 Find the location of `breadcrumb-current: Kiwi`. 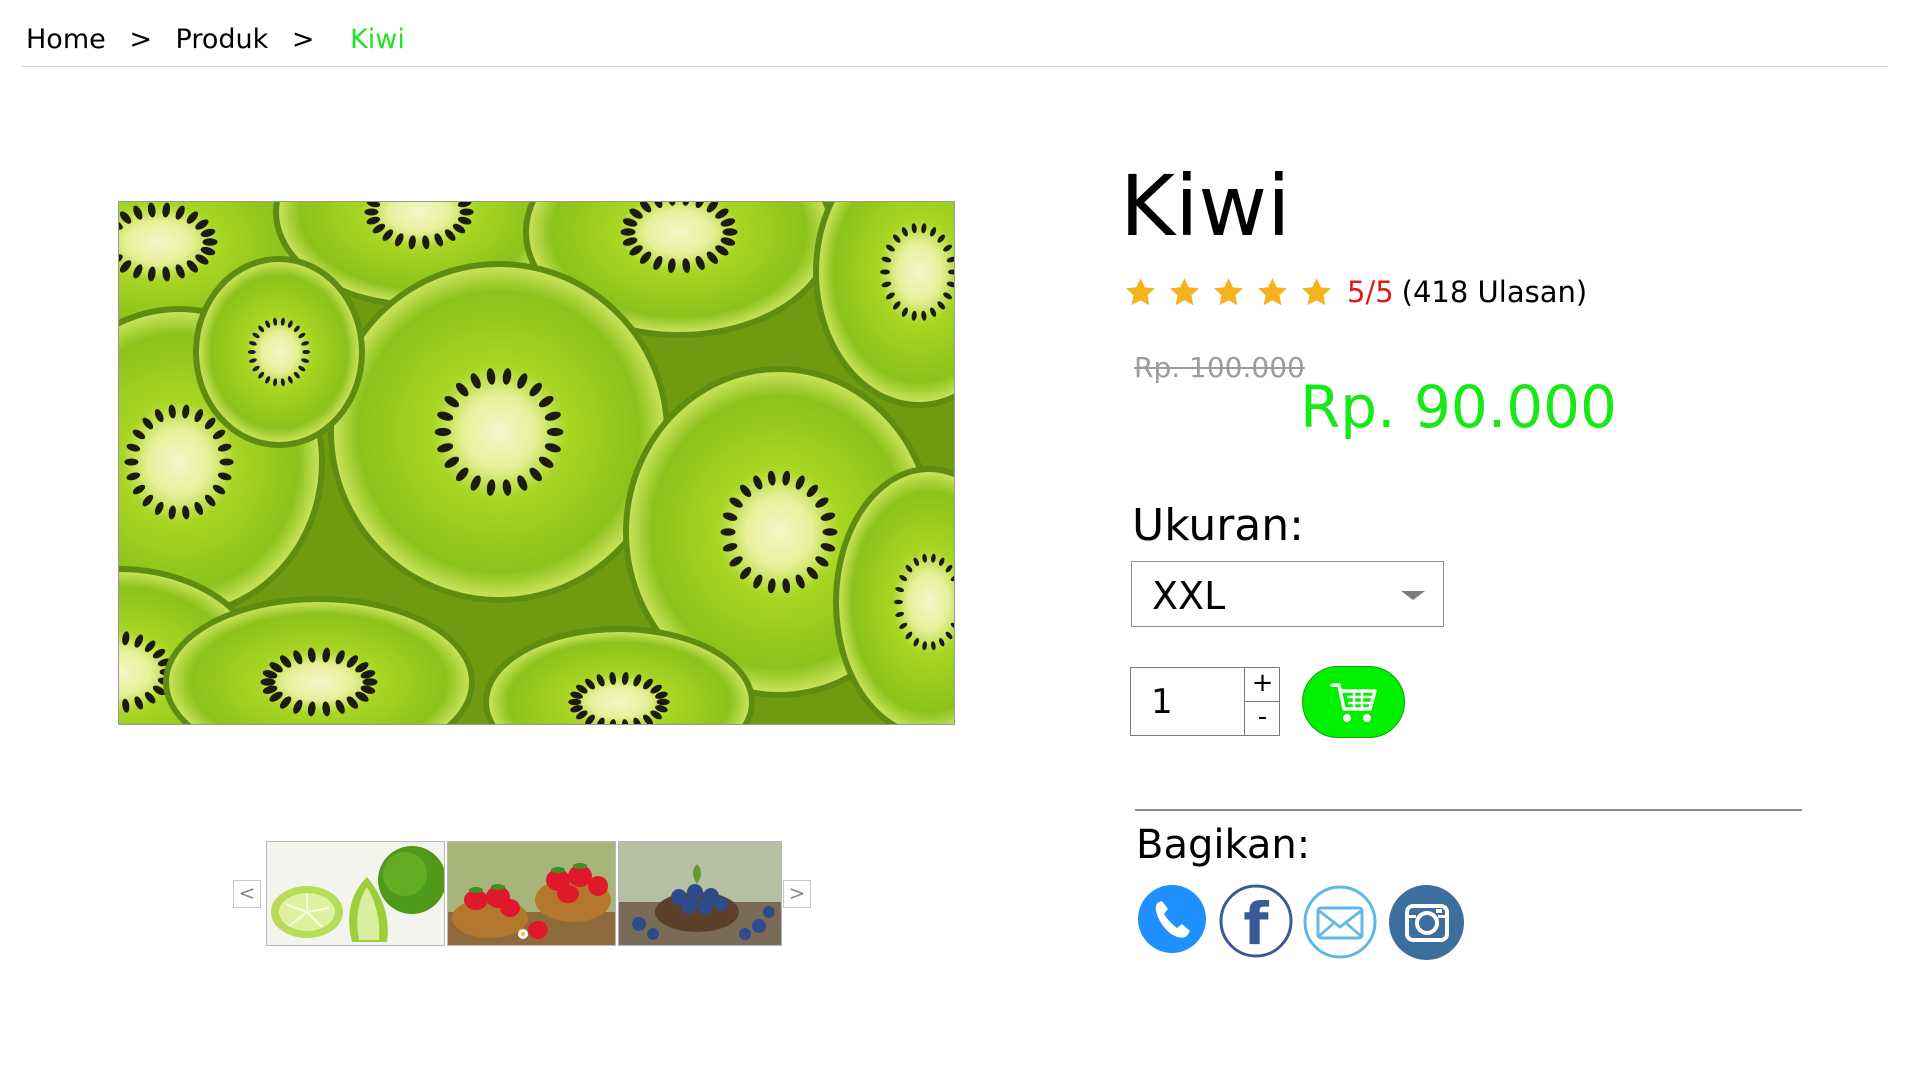

breadcrumb-current: Kiwi is located at coordinates (377, 39).